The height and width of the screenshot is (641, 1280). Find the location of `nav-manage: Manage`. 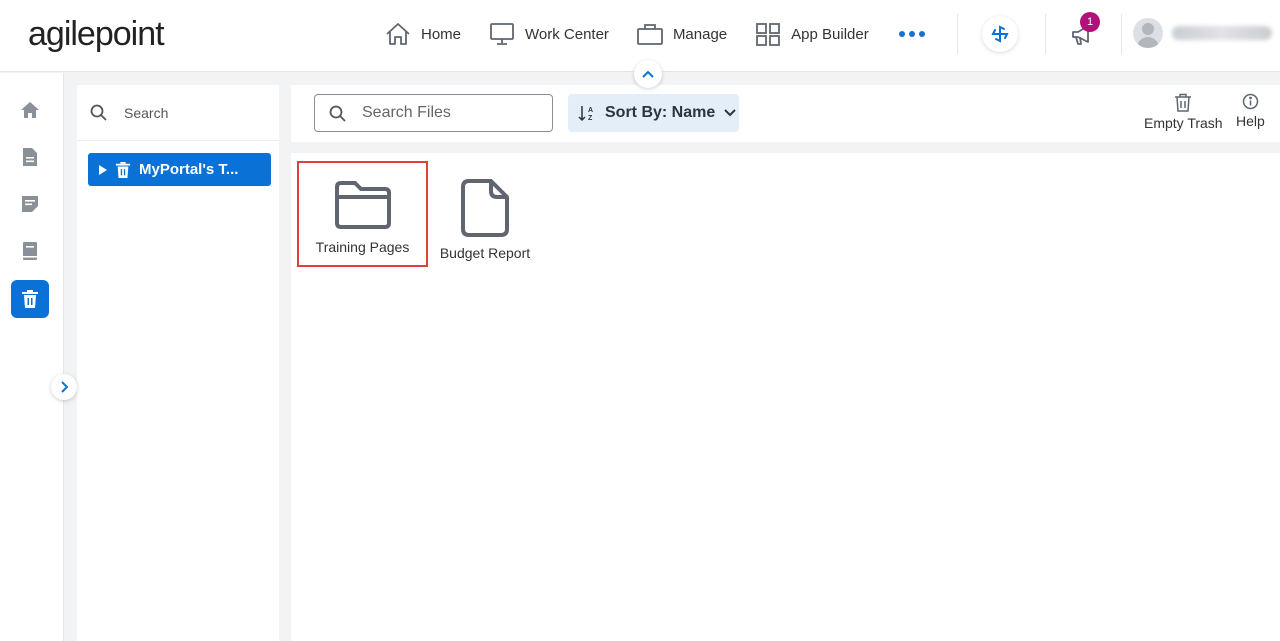

nav-manage: Manage is located at coordinates (682, 34).